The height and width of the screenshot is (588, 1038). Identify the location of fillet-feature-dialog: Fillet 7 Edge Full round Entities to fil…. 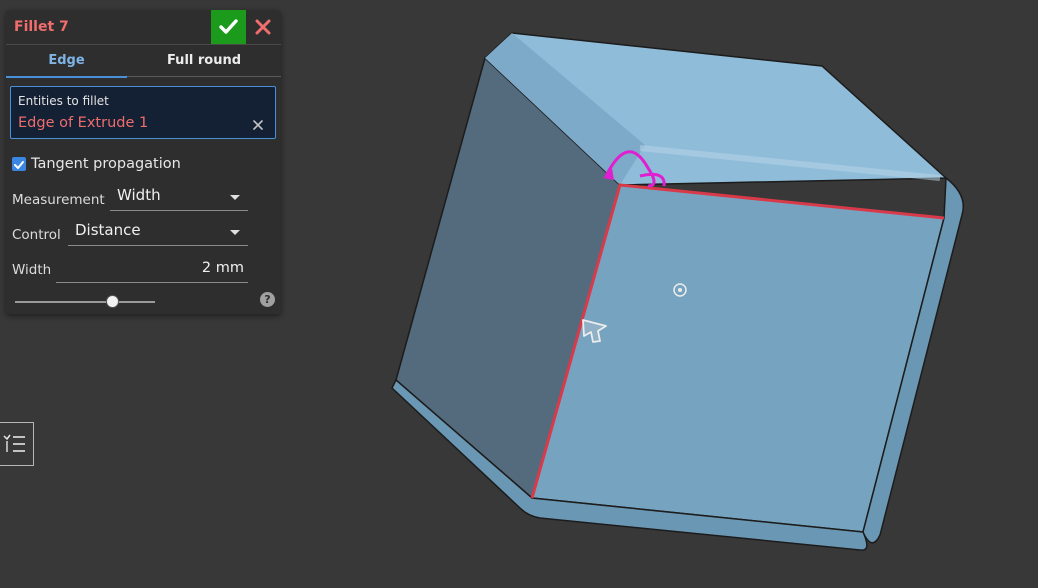
(143, 162).